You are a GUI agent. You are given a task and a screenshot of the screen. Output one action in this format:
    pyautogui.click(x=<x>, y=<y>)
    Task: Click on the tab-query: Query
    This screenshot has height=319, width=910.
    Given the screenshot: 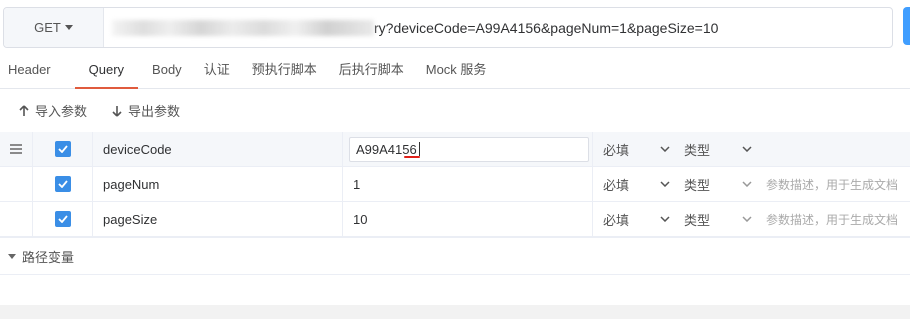 What is the action you would take?
    pyautogui.click(x=106, y=70)
    